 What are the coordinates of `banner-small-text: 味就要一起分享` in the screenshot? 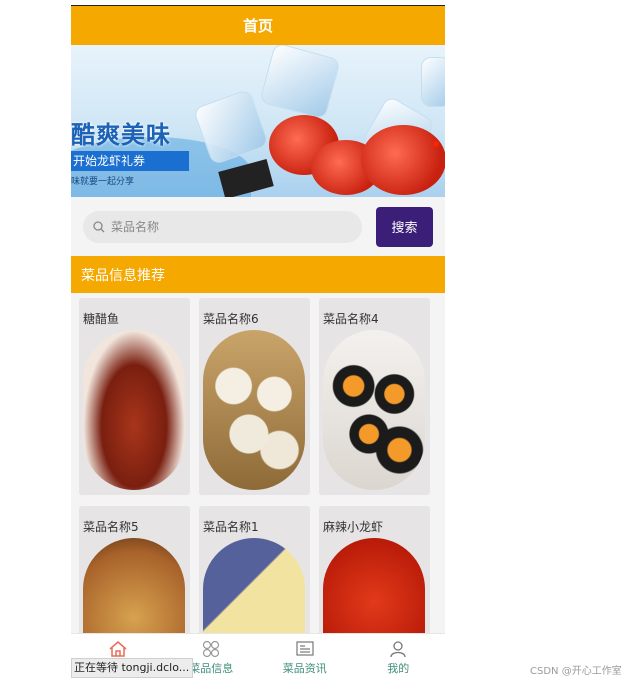 It's located at (103, 182).